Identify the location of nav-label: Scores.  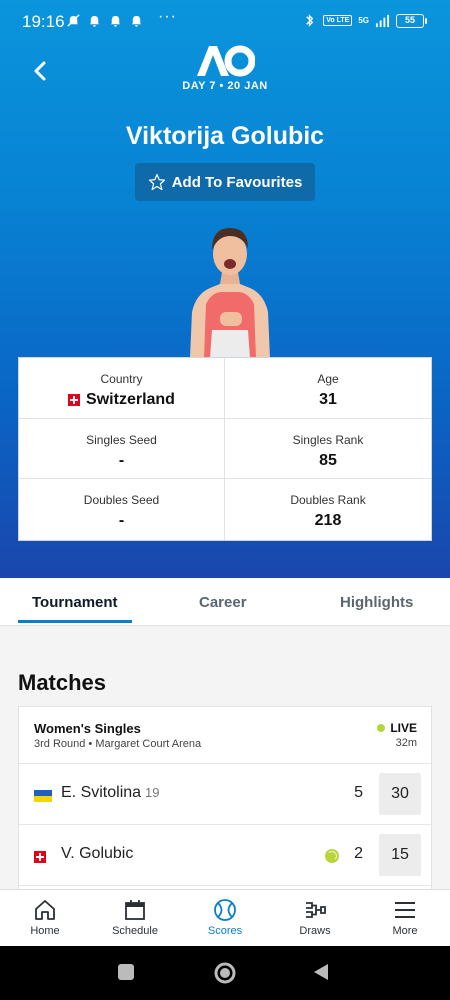
(225, 931).